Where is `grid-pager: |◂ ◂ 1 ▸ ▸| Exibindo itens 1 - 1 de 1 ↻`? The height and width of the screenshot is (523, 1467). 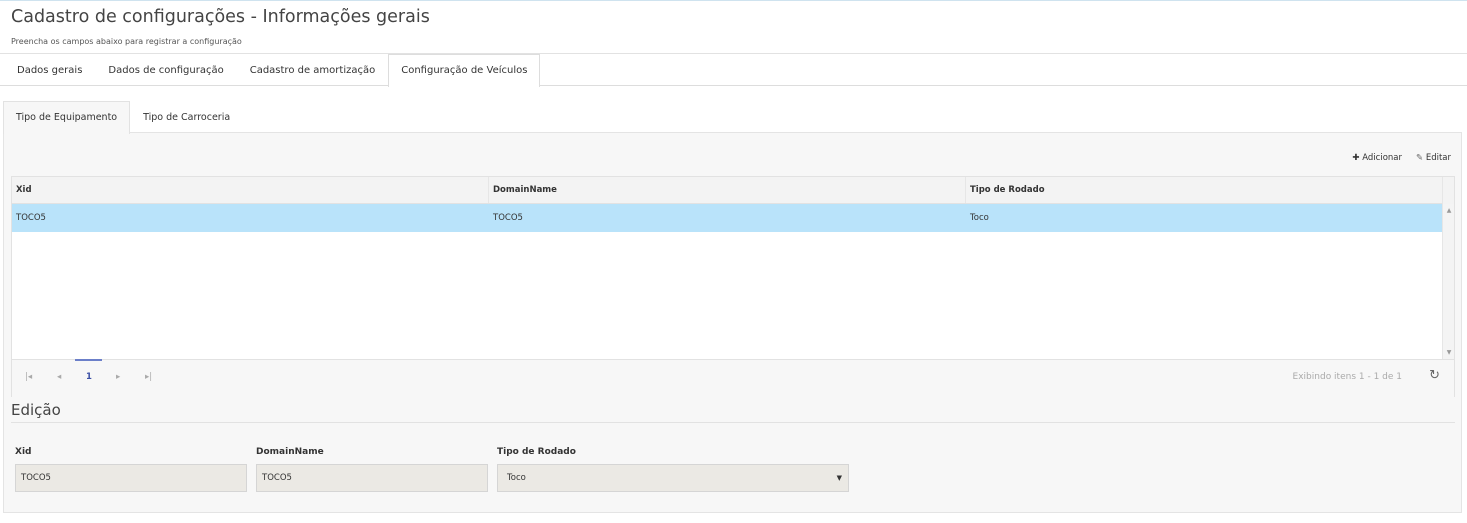
grid-pager: |◂ ◂ 1 ▸ ▸| Exibindo itens 1 - 1 de 1 ↻ is located at coordinates (733, 378).